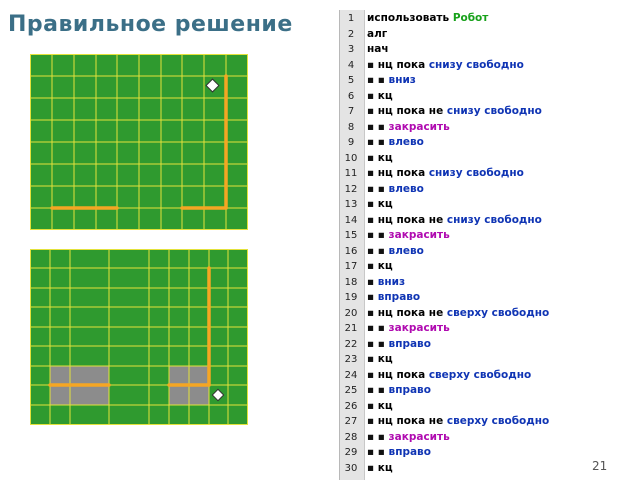  What do you see at coordinates (464, 391) in the screenshot?
I see `code-line: 25 ▪ ▪ вправо` at bounding box center [464, 391].